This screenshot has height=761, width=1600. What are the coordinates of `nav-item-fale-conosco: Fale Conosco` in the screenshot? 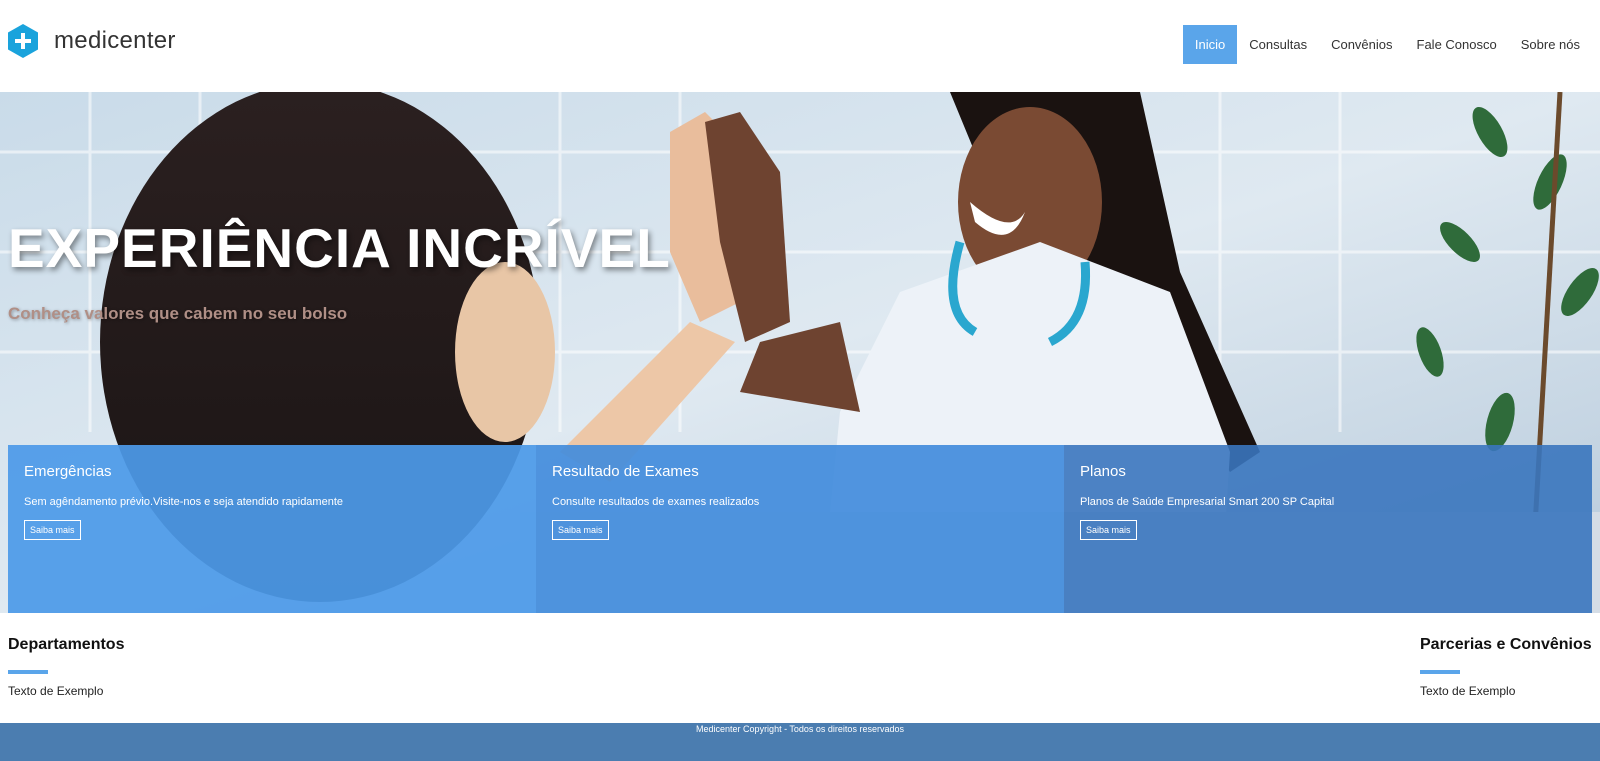 It's located at (1457, 44).